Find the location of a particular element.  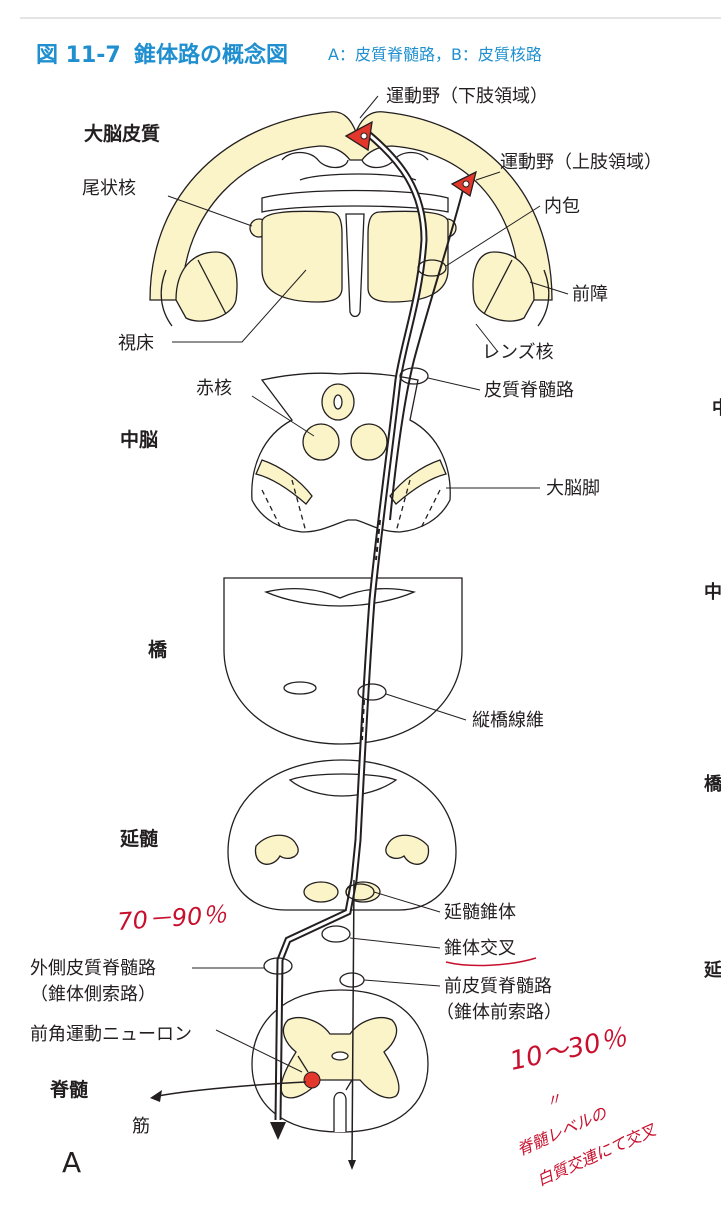

leader-anterior is located at coordinates (402, 983).